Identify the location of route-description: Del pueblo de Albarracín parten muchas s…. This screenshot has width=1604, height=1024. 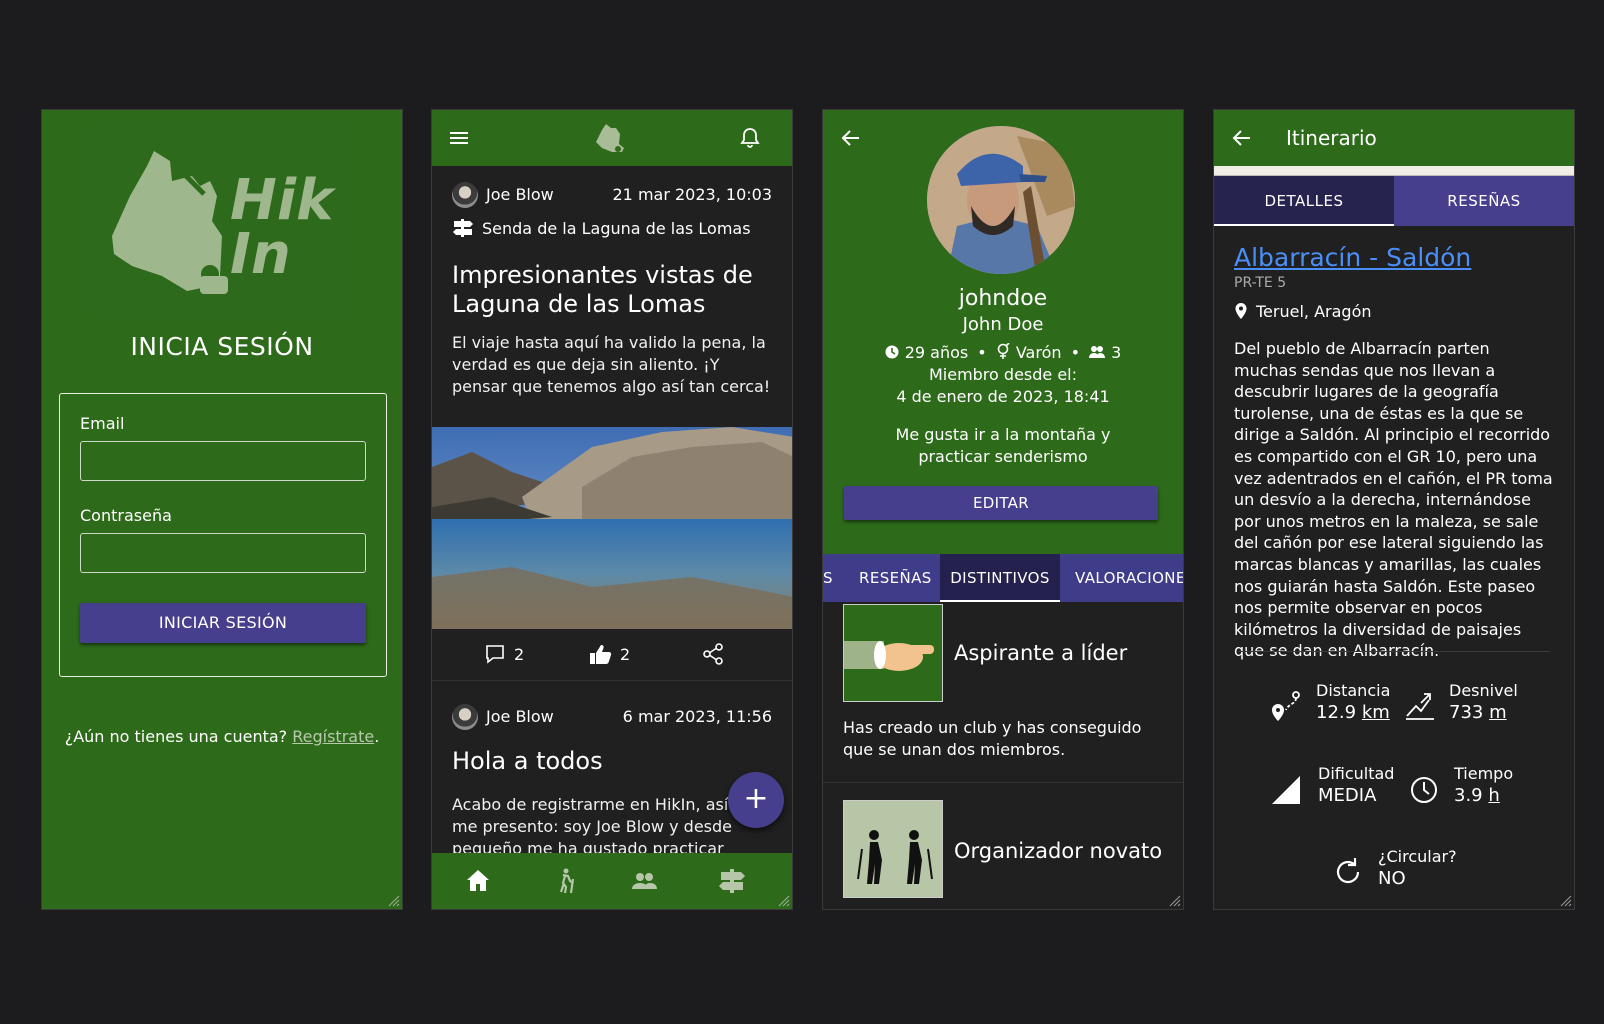
(1393, 500).